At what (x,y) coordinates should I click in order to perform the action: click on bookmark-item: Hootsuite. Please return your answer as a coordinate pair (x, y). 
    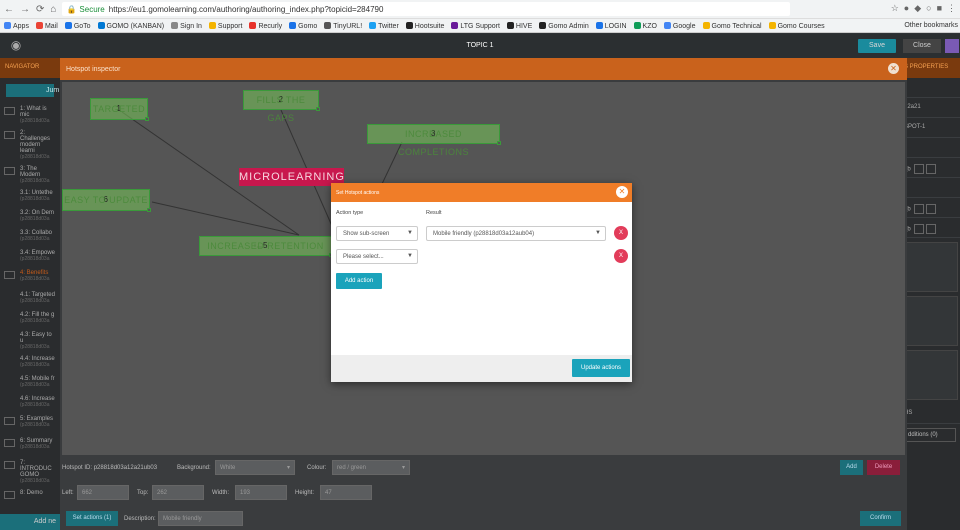
    Looking at the image, I should click on (424, 25).